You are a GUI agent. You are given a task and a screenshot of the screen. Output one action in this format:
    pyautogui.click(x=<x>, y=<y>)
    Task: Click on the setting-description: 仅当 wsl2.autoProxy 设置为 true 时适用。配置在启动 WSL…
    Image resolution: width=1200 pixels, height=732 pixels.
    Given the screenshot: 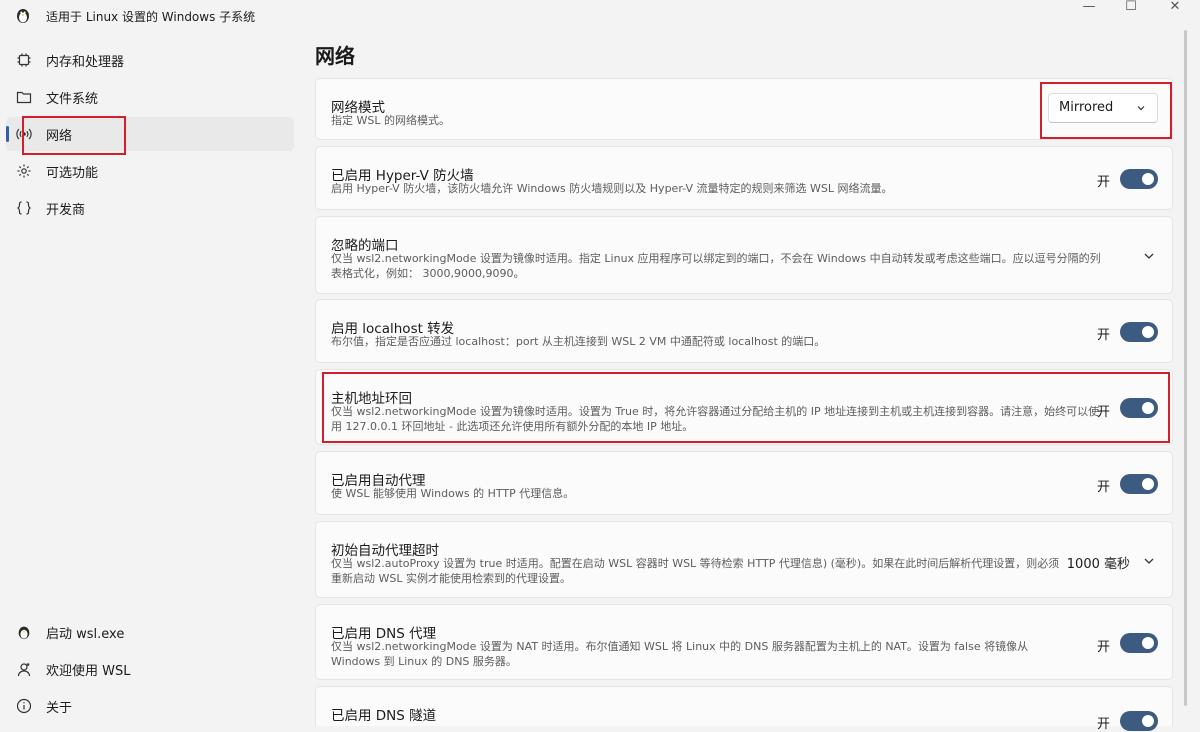 What is the action you would take?
    pyautogui.click(x=695, y=571)
    